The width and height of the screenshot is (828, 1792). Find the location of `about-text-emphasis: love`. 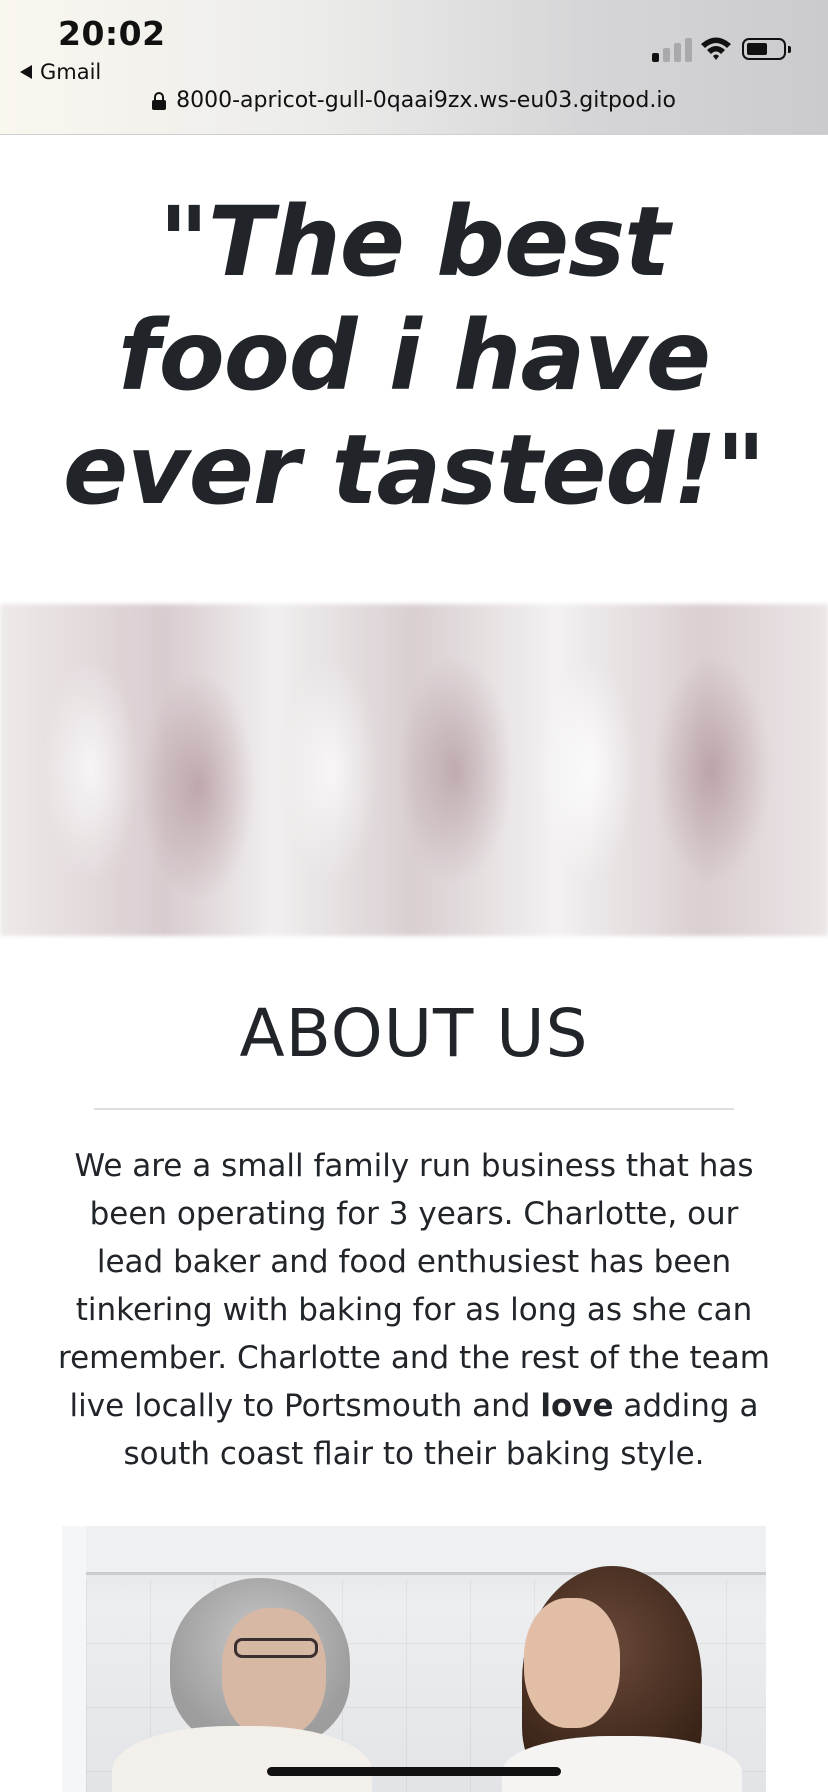

about-text-emphasis: love is located at coordinates (577, 1406).